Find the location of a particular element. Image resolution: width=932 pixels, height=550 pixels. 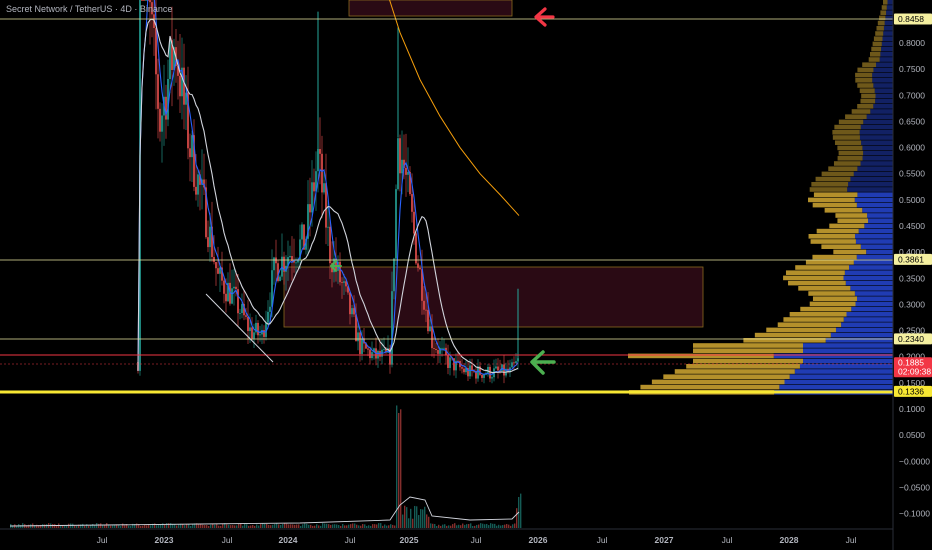

price-tick-label: 0.5000 is located at coordinates (912, 200).